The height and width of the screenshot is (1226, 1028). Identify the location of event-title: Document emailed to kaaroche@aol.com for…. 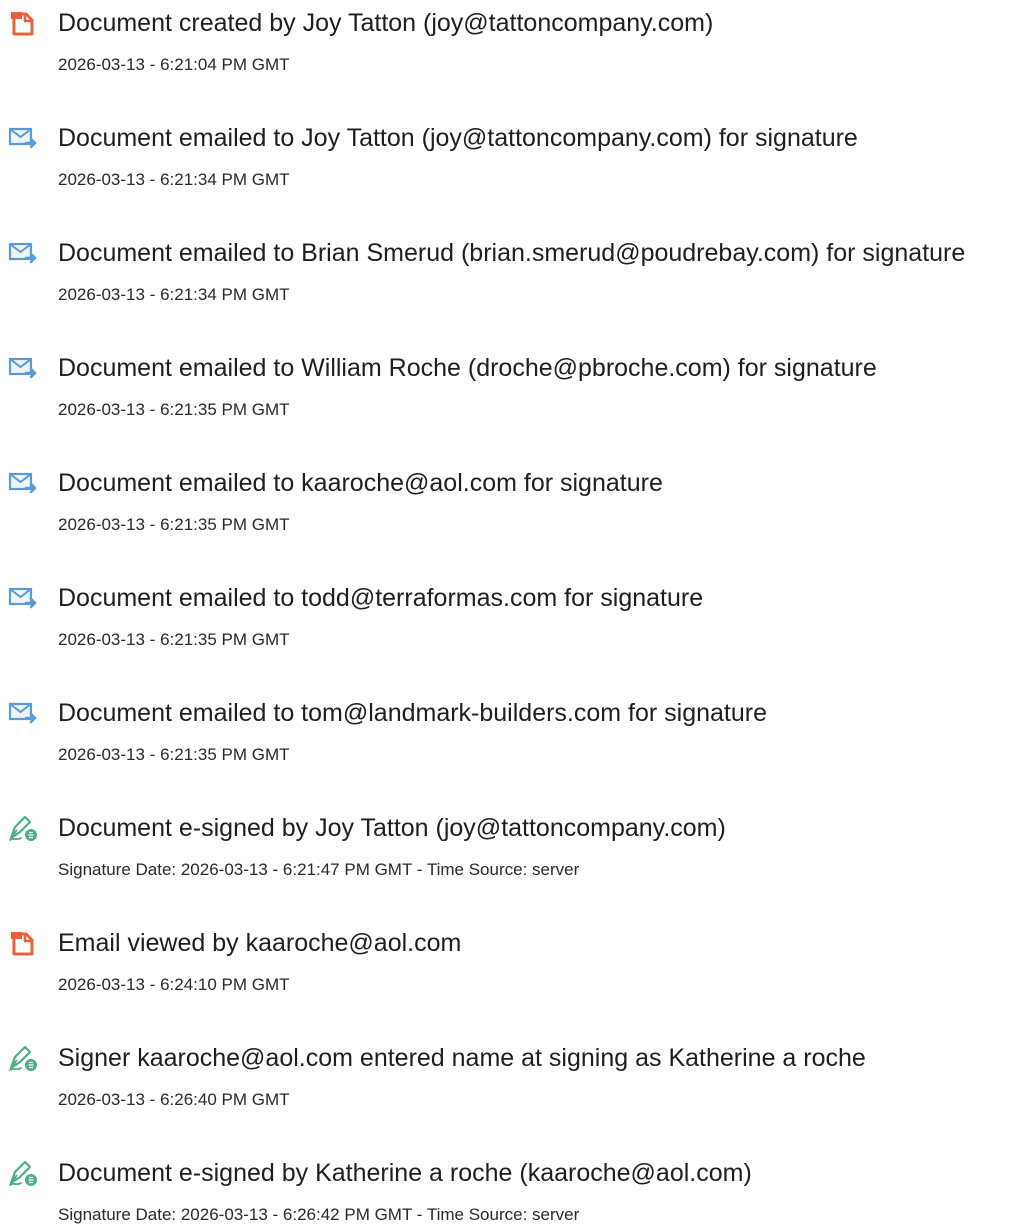
(360, 483).